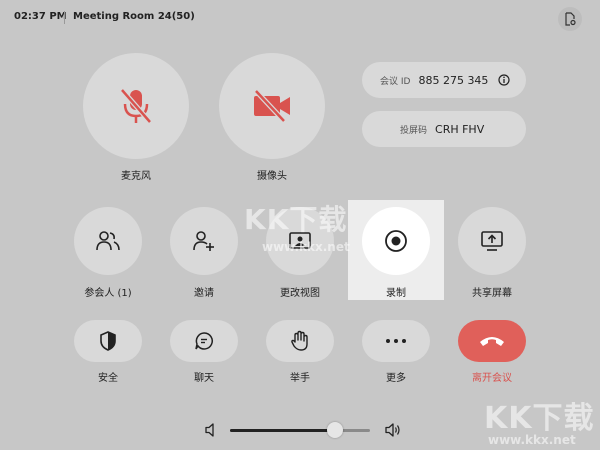 This screenshot has height=450, width=600. I want to click on cast-code-pill: 投屏码 CRH FHV, so click(444, 129).